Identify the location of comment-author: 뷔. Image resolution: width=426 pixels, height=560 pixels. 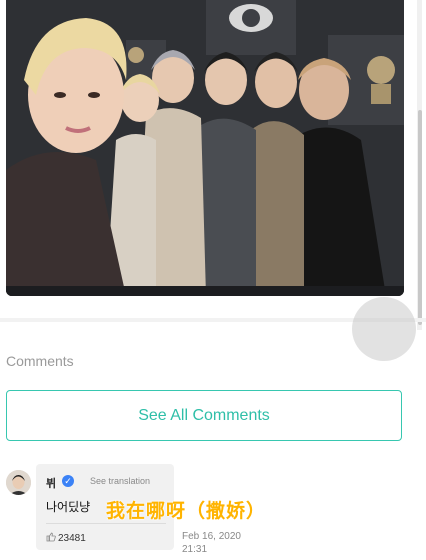
(51, 483).